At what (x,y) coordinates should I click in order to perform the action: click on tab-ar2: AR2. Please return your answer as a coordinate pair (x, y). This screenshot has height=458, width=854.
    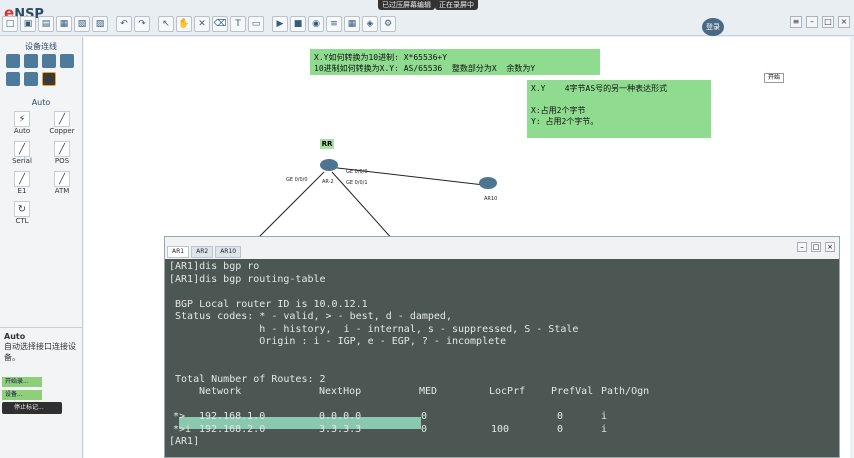
    Looking at the image, I should click on (202, 252).